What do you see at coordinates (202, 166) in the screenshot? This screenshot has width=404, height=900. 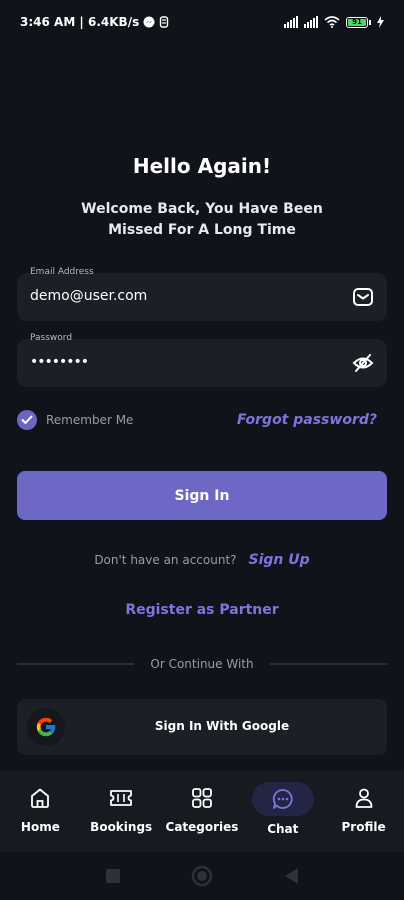 I see `page-title: Hello Again!` at bounding box center [202, 166].